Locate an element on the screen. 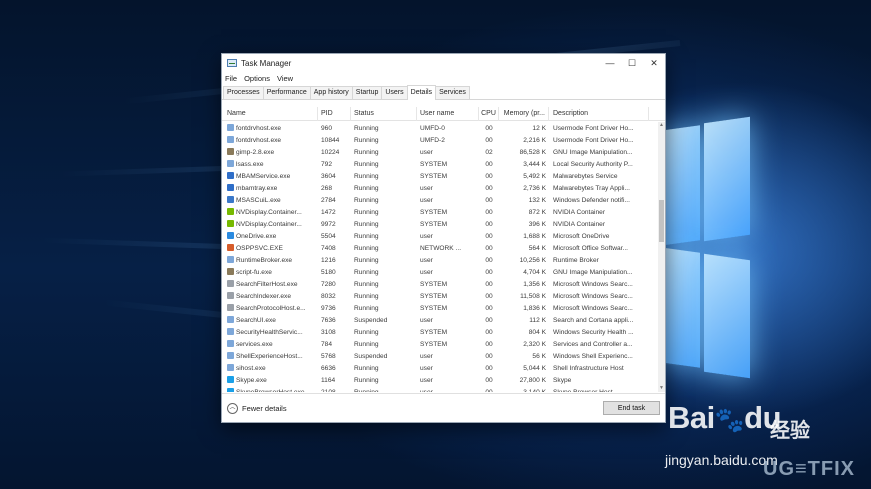 Image resolution: width=871 pixels, height=489 pixels. process-pid: 7408 is located at coordinates (328, 248).